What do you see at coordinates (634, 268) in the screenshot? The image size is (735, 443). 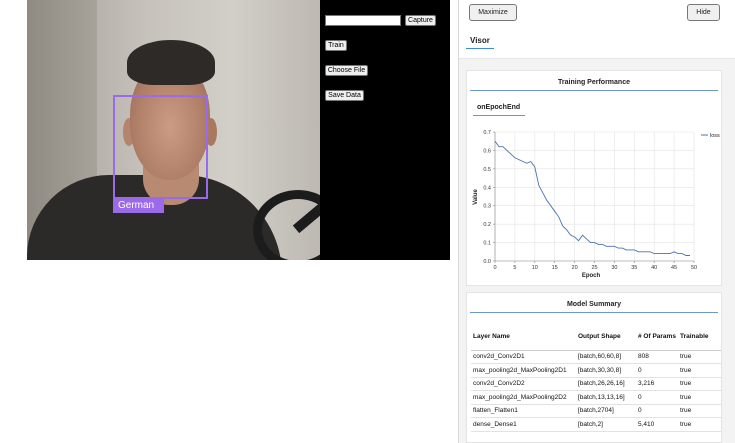 I see `x-tick-label: 35` at bounding box center [634, 268].